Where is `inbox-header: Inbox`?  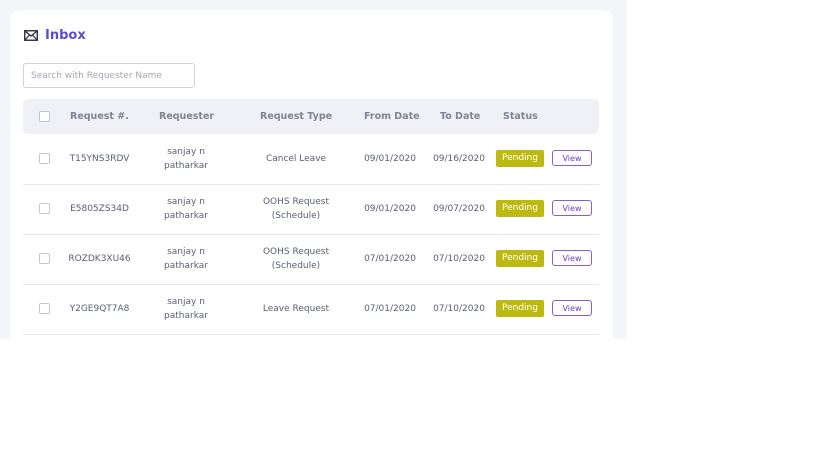 inbox-header: Inbox is located at coordinates (55, 35).